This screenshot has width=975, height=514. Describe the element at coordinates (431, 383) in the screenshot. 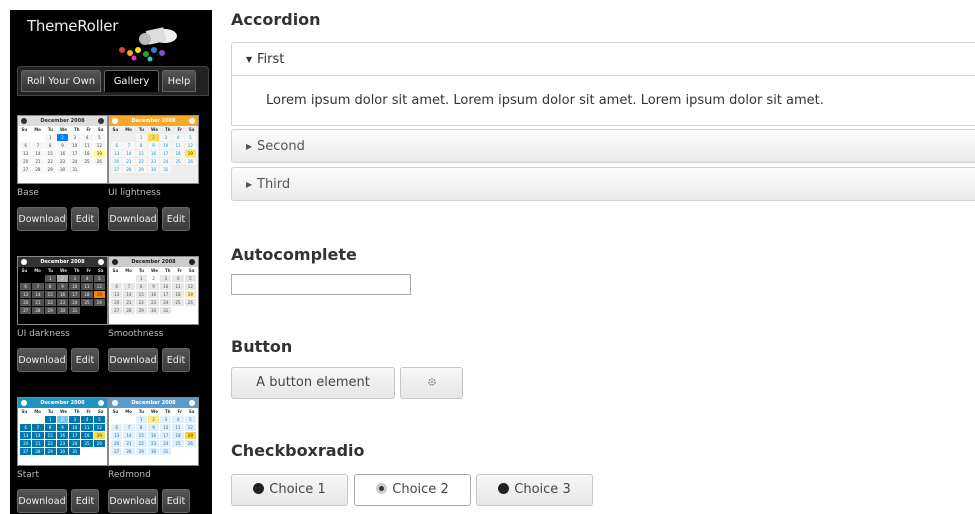

I see `gear-button` at that location.